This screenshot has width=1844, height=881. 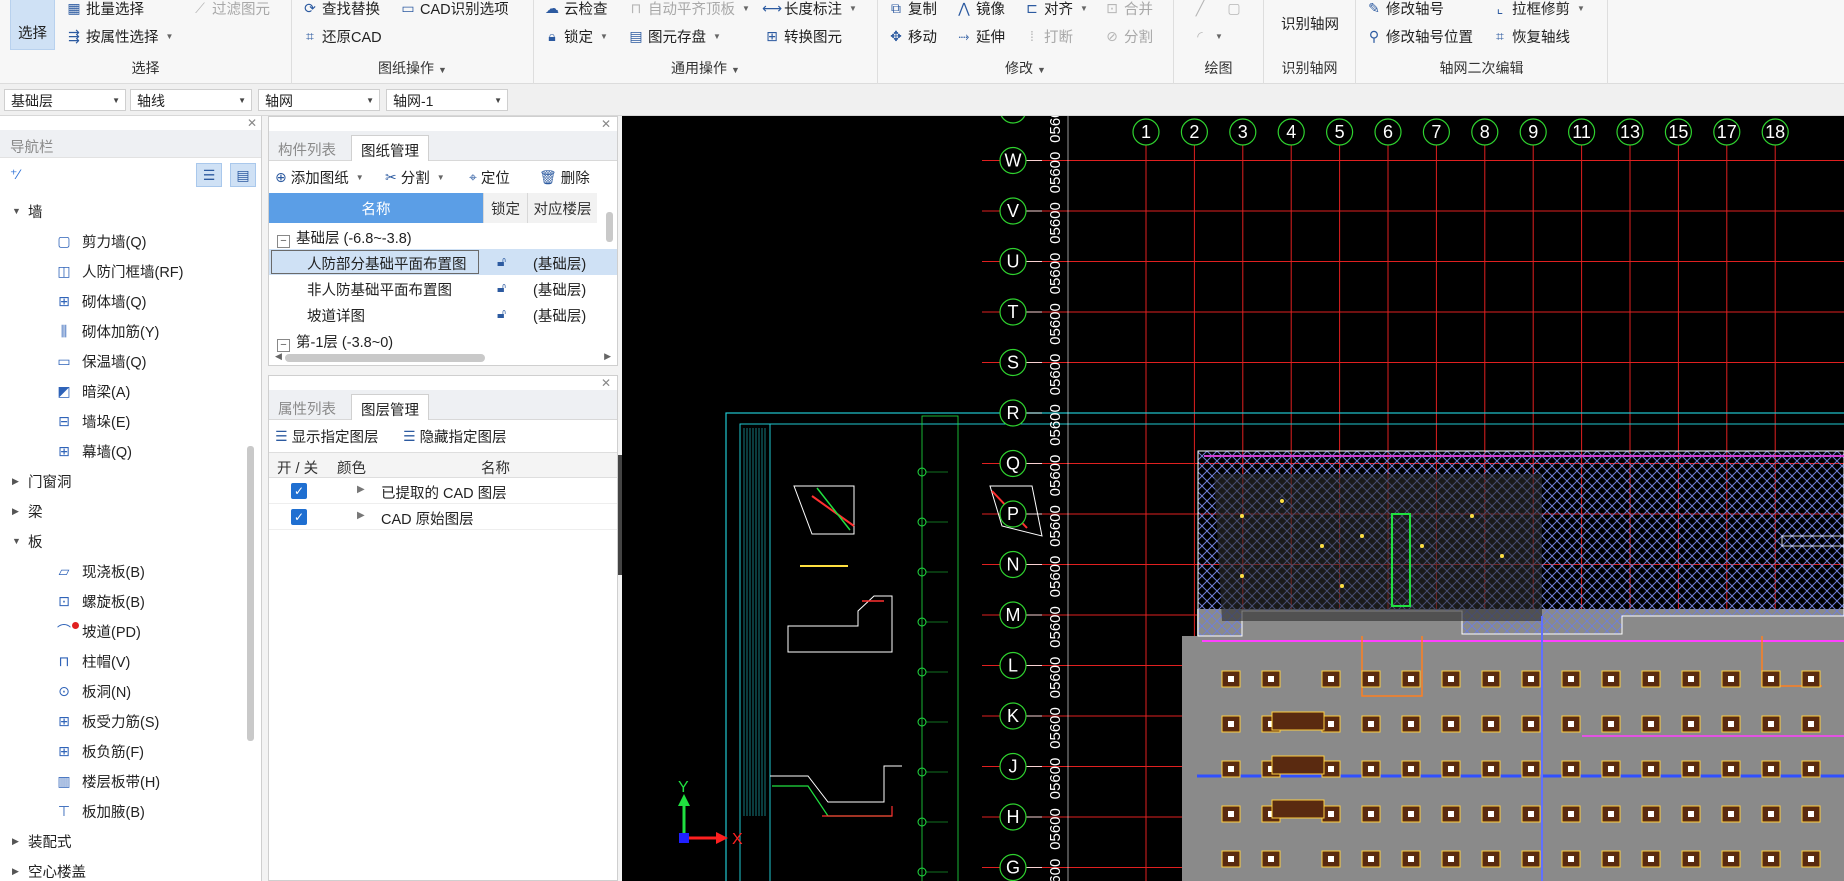 I want to click on layer-row: ✓ ▶ 已提取的 CAD 图层, so click(x=443, y=491).